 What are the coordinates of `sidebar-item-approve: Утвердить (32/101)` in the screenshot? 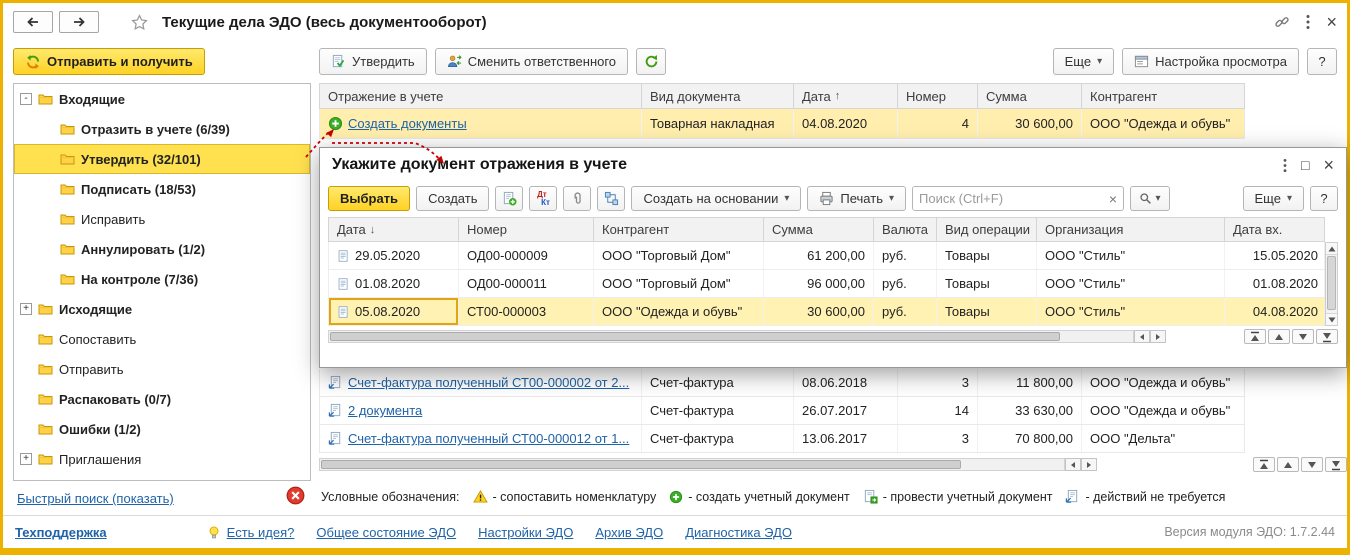 It's located at (162, 159).